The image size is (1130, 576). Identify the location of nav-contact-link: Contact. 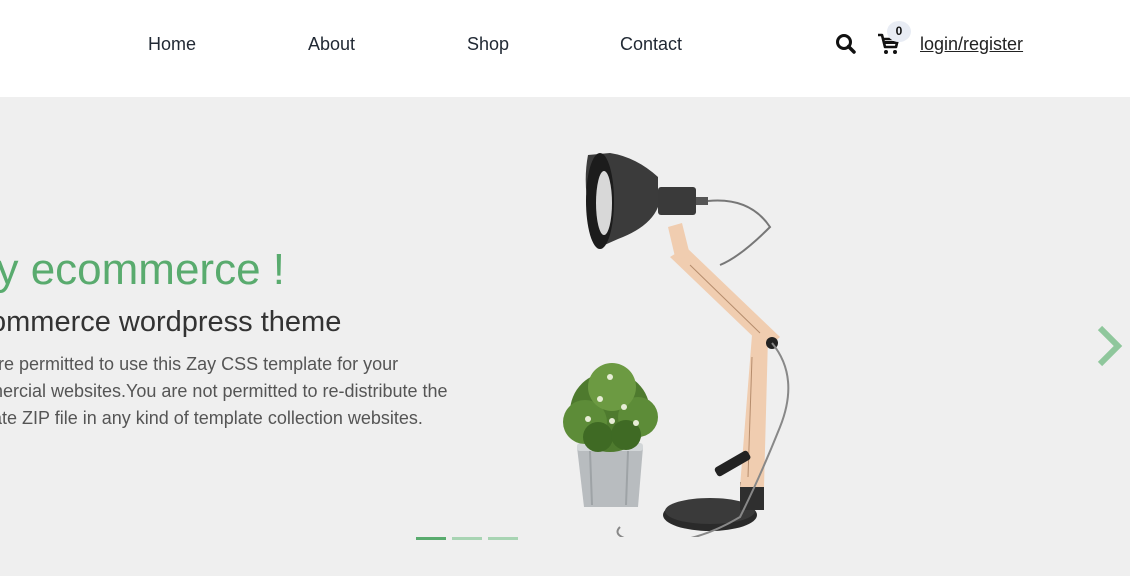
(651, 44).